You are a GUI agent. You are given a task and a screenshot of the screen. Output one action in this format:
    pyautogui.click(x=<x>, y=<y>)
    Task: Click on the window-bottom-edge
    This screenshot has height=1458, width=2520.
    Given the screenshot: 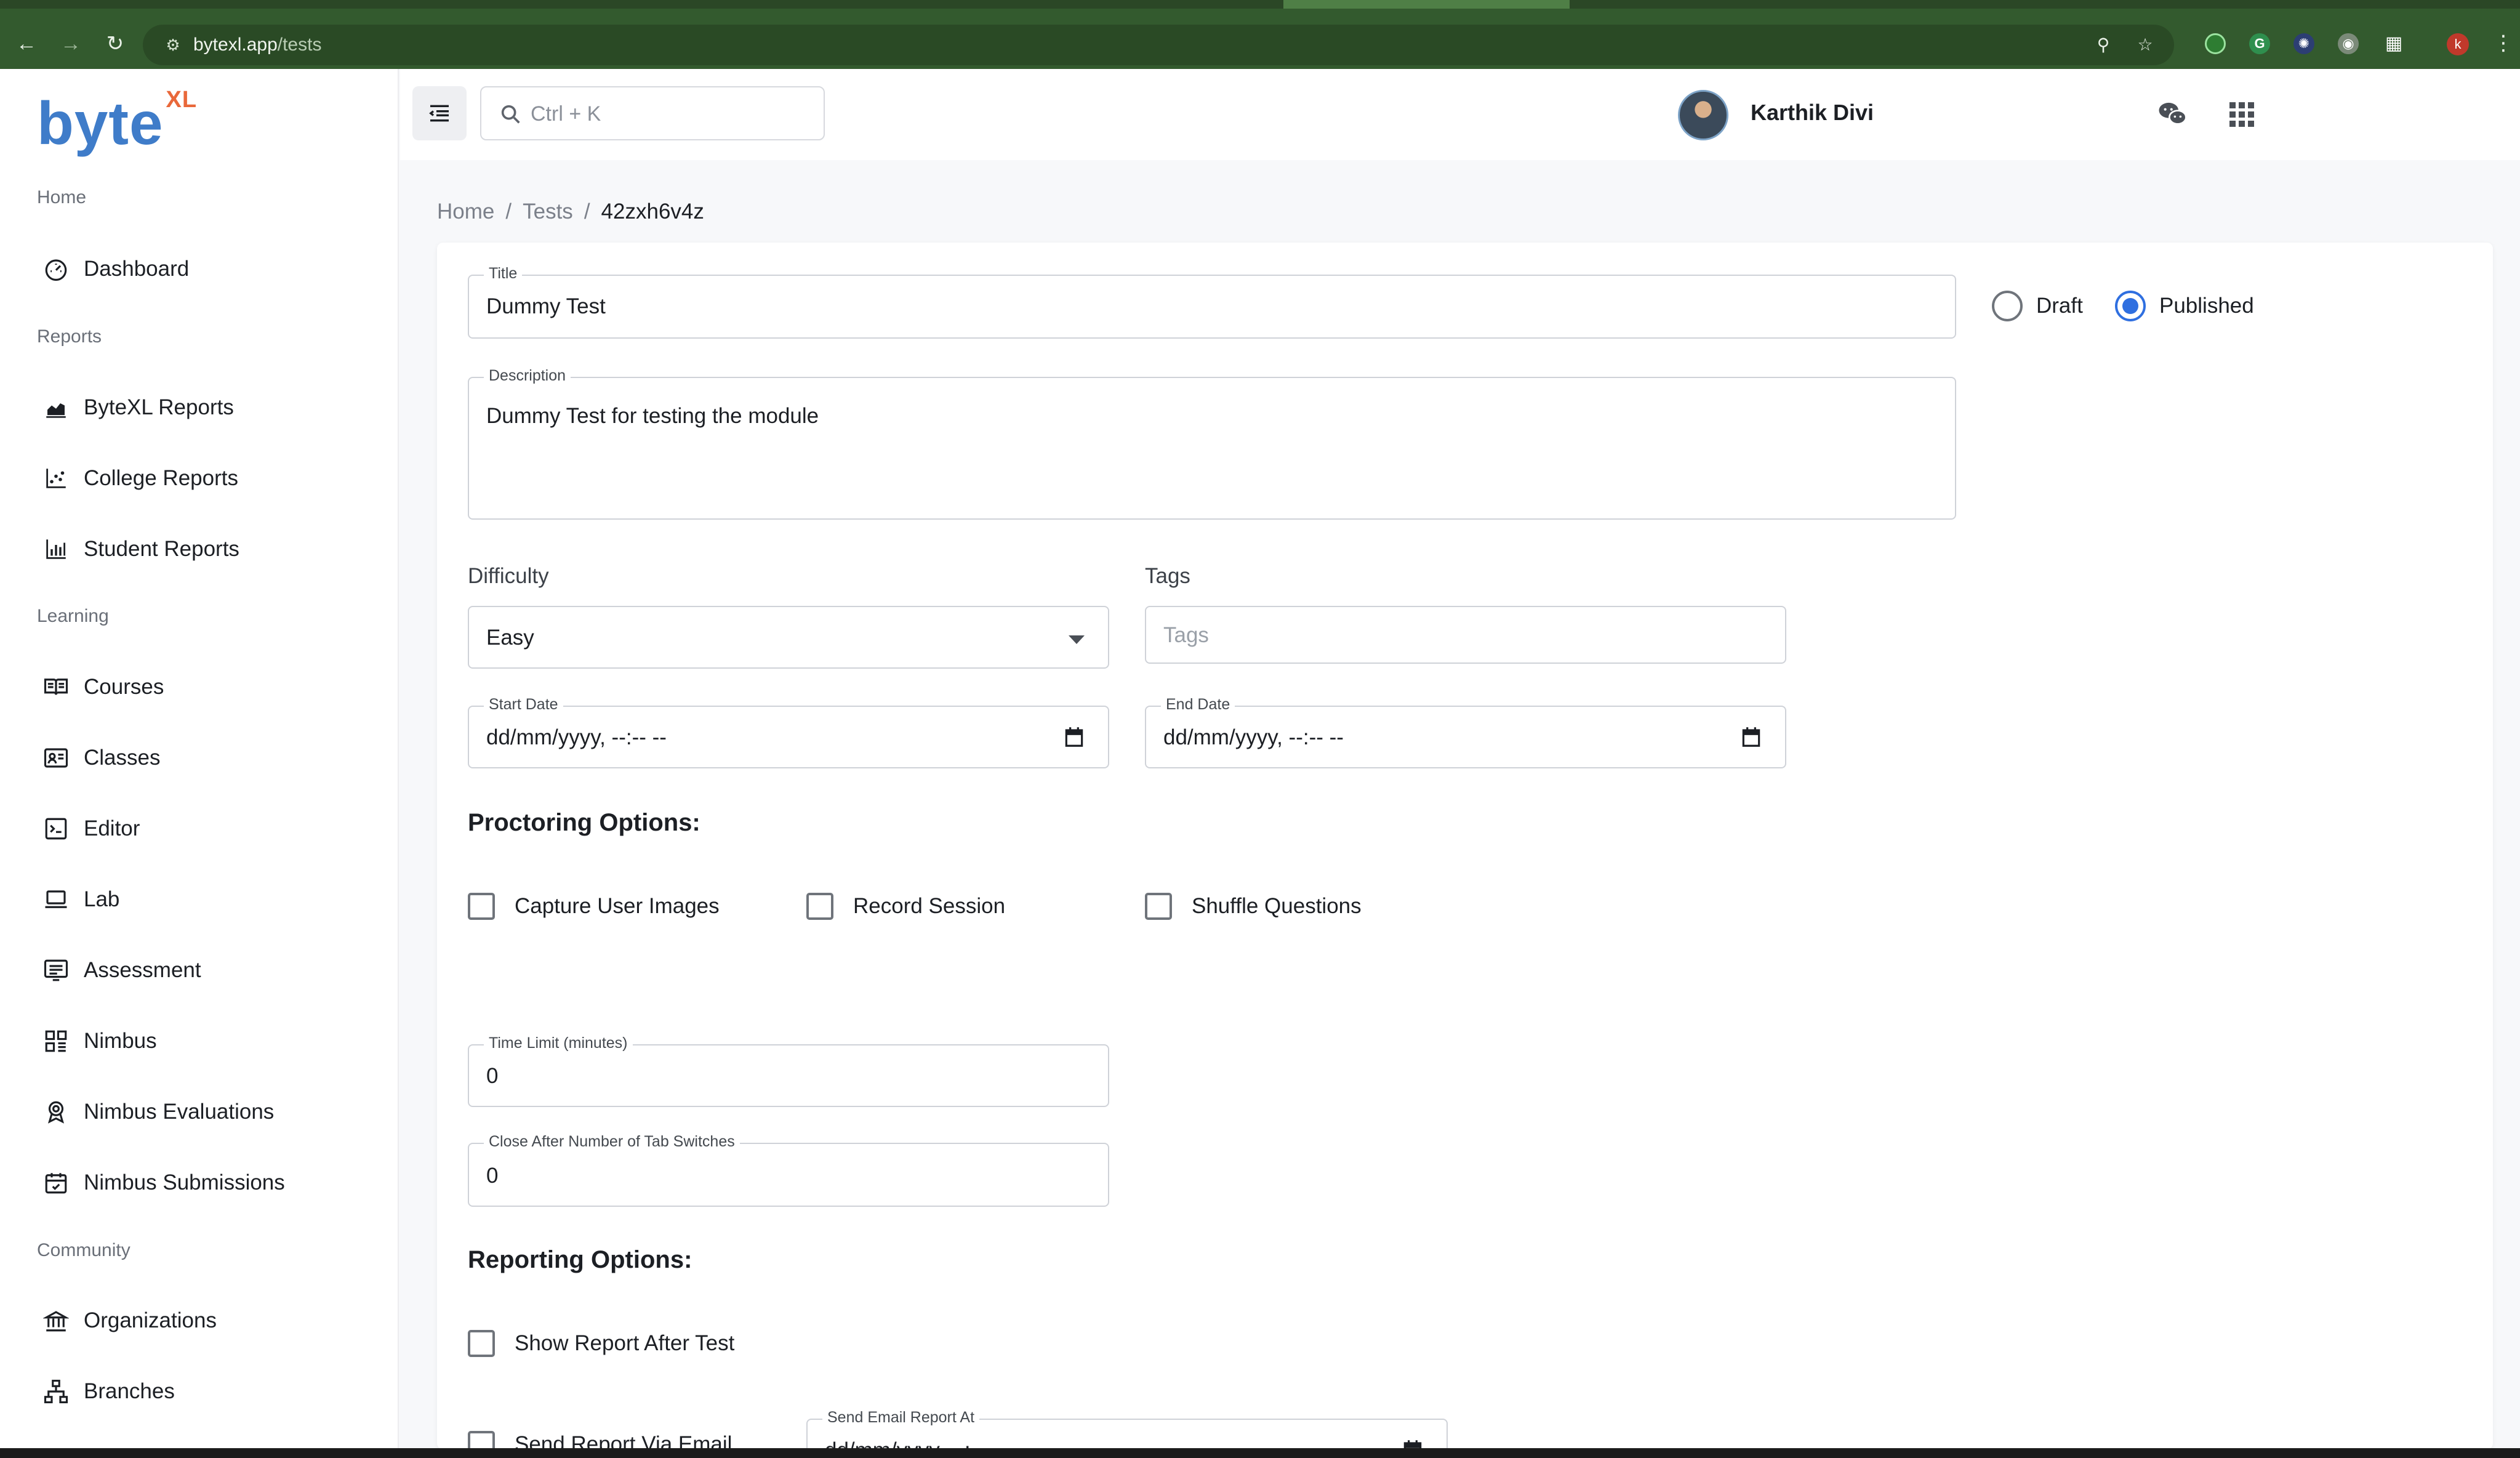 What is the action you would take?
    pyautogui.click(x=1260, y=1453)
    